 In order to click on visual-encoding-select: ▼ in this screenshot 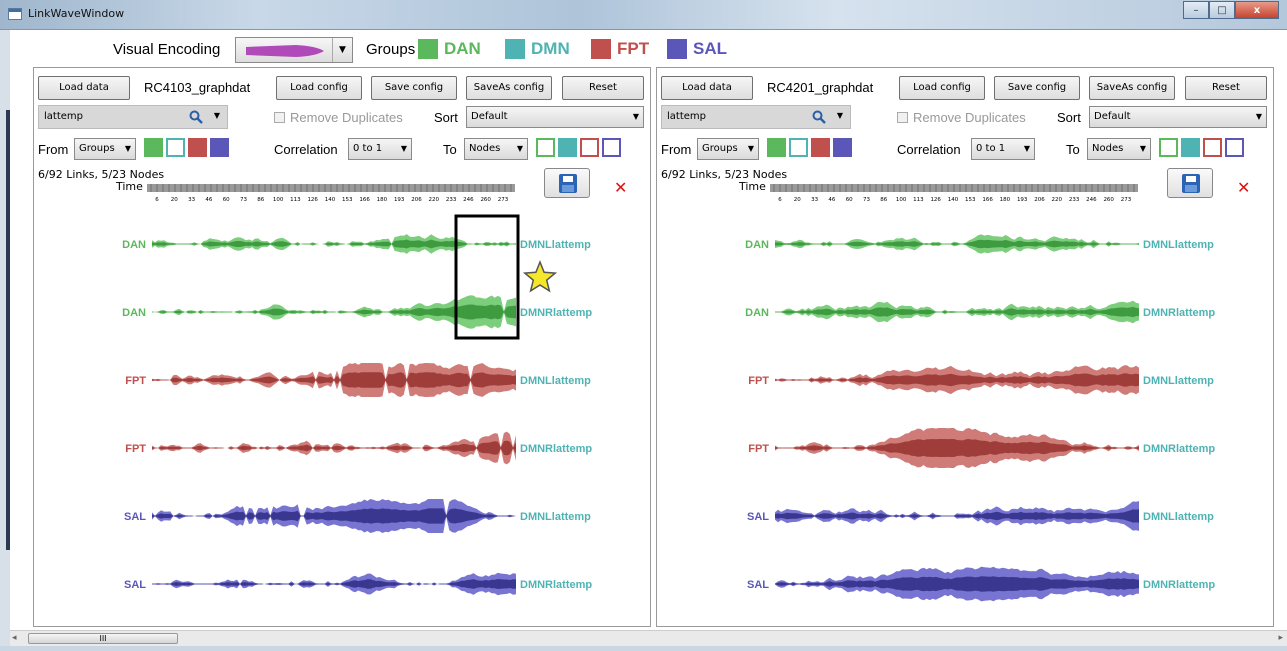, I will do `click(294, 50)`.